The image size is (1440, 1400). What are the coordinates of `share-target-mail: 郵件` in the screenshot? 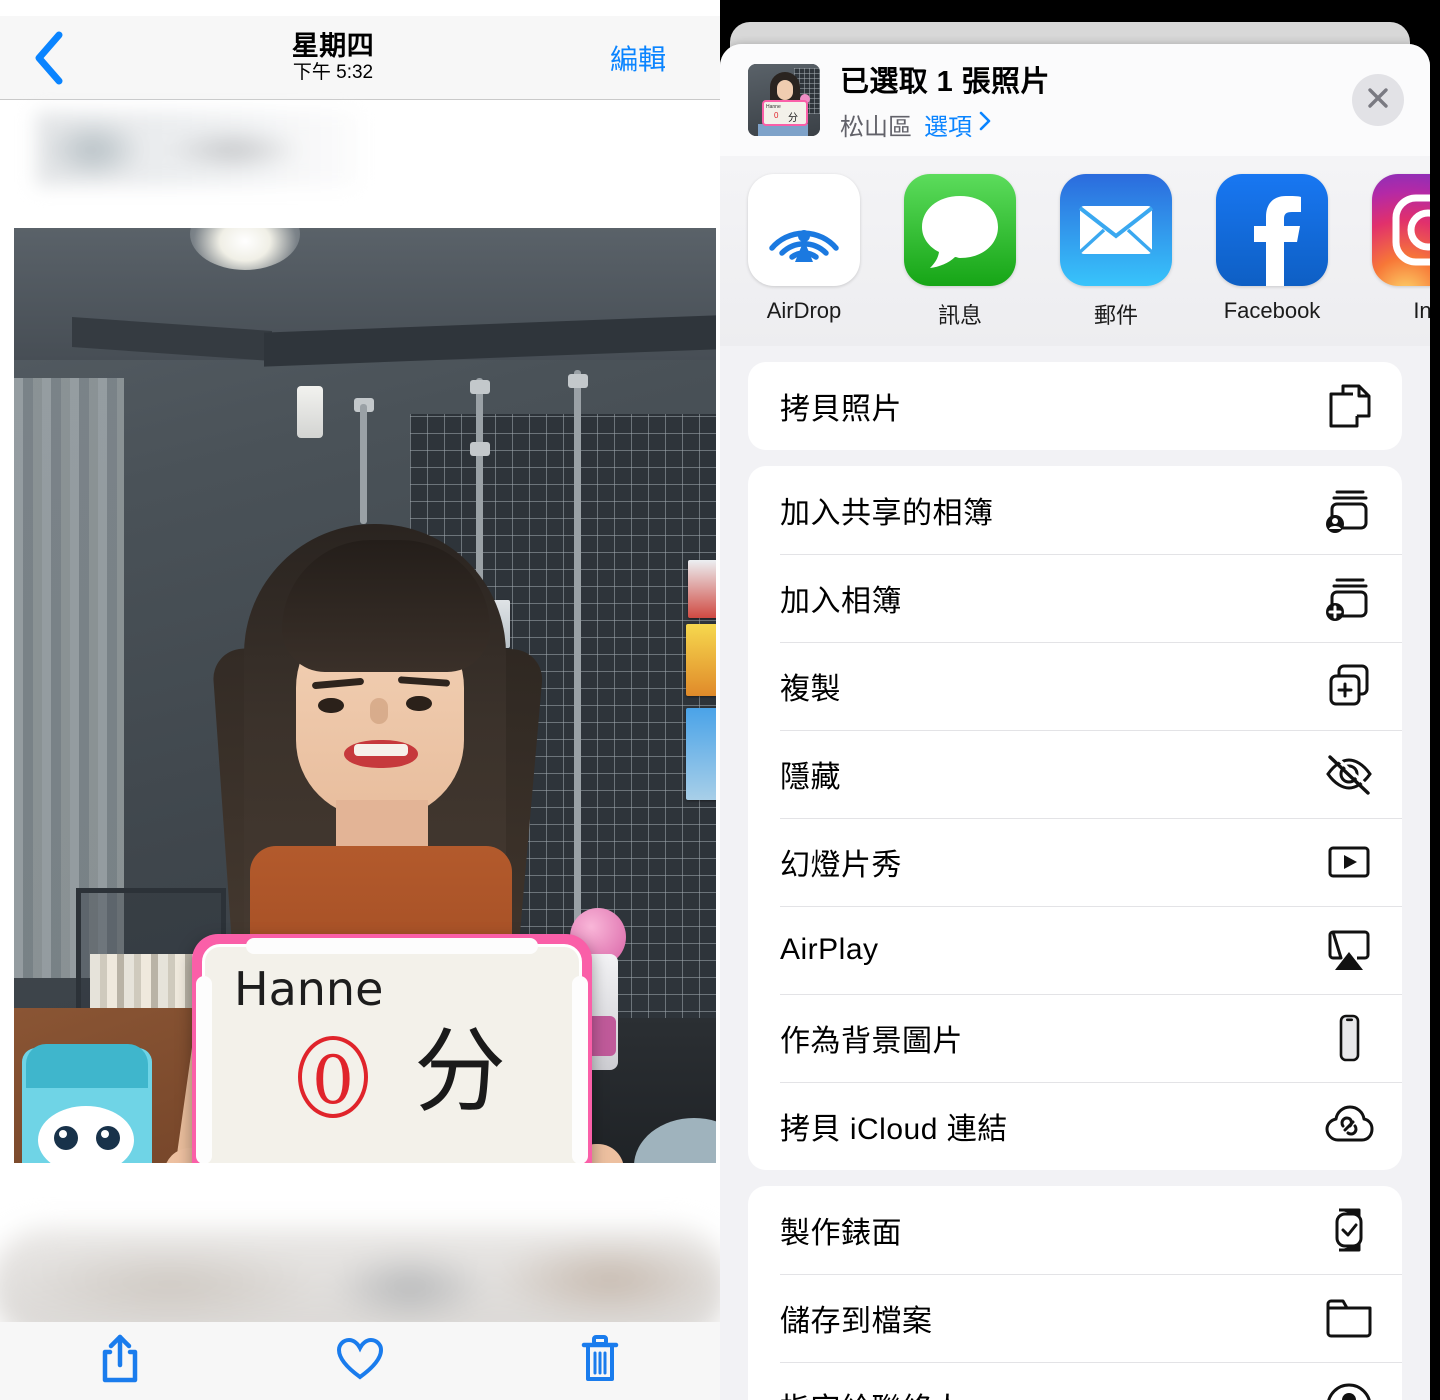 It's located at (1116, 252).